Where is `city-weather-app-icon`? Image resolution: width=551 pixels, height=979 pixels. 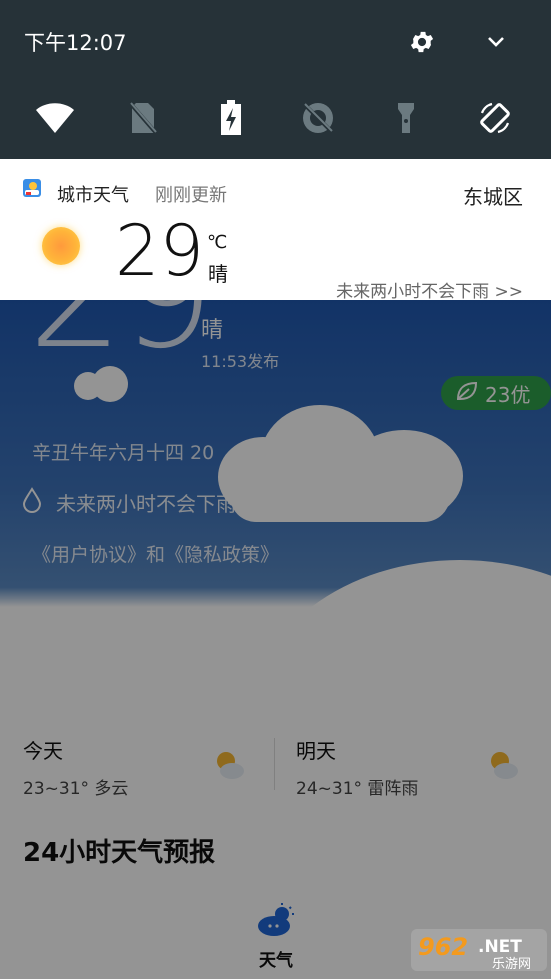 city-weather-app-icon is located at coordinates (32, 188).